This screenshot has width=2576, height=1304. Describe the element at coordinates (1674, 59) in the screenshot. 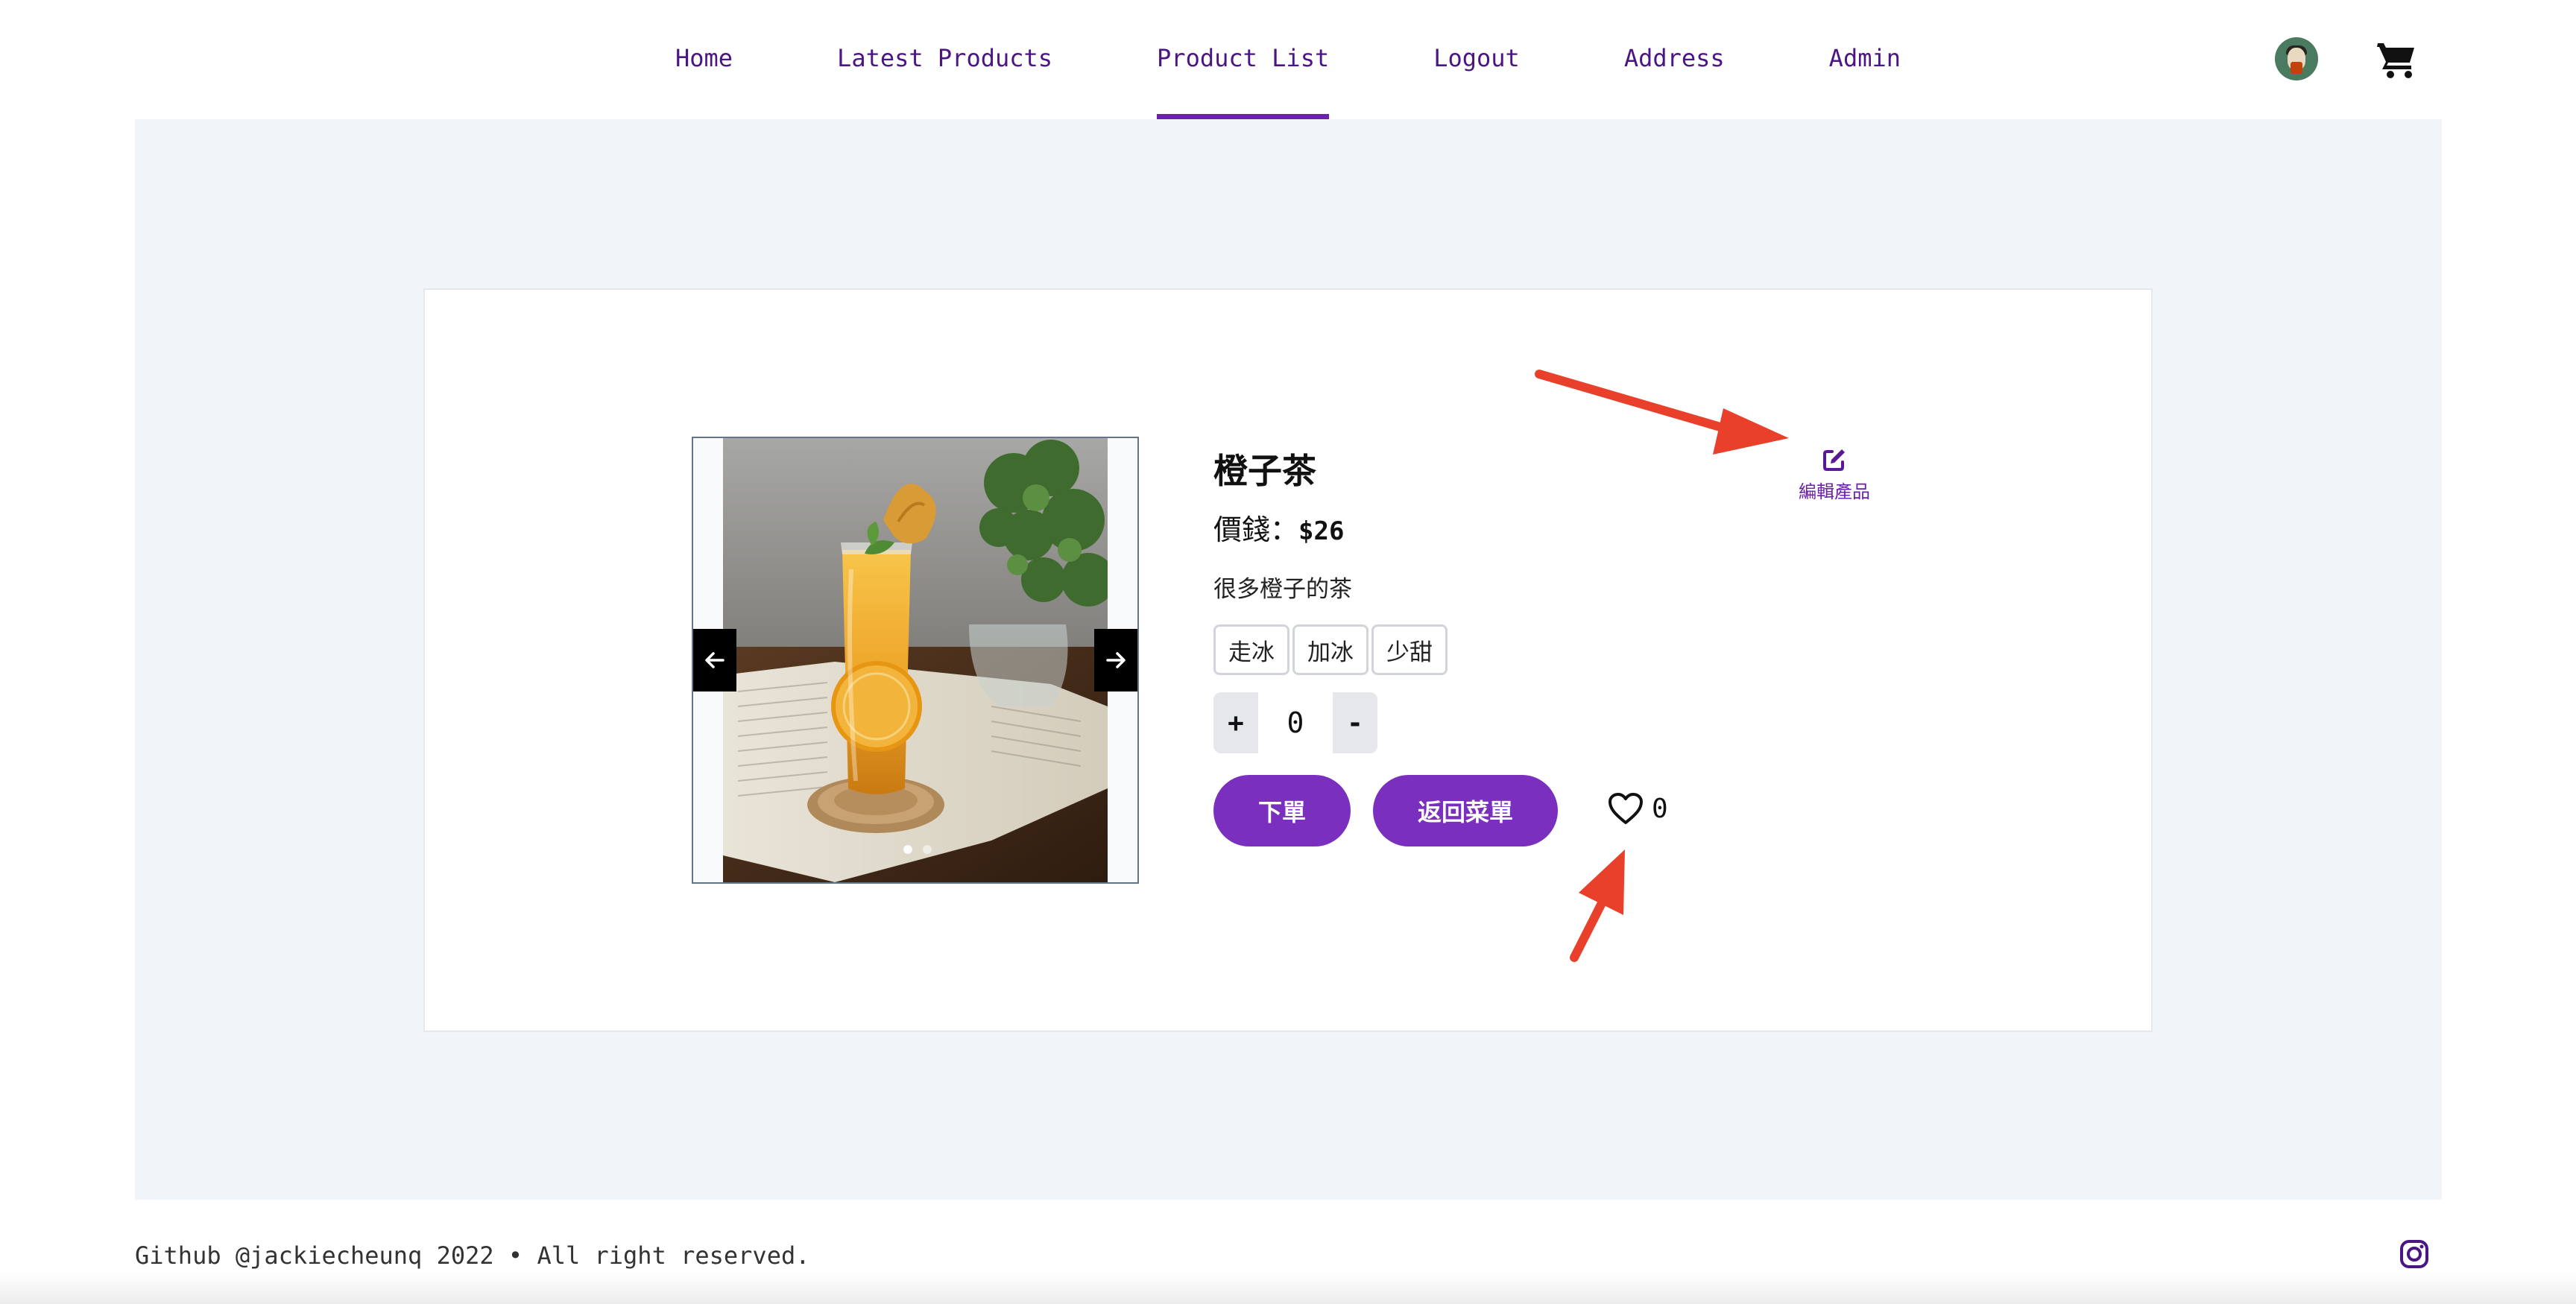

I see `nav-link-address: Address` at that location.